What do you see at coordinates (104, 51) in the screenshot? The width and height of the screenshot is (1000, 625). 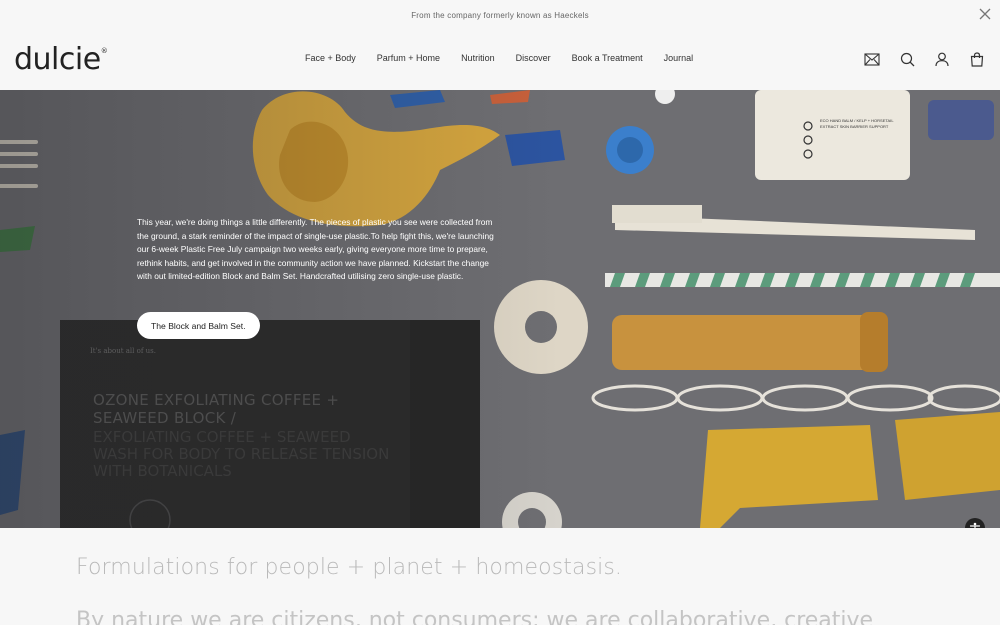 I see `logo-mark: ®` at bounding box center [104, 51].